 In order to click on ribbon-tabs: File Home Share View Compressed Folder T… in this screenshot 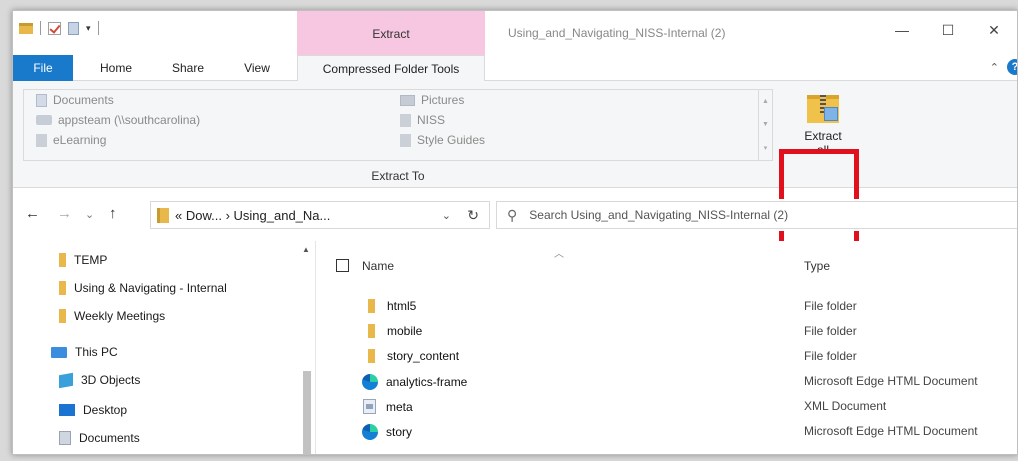, I will do `click(515, 68)`.